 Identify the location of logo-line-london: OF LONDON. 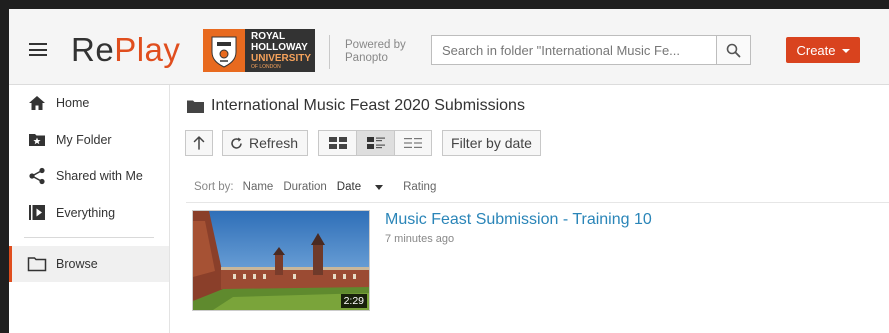
(266, 67).